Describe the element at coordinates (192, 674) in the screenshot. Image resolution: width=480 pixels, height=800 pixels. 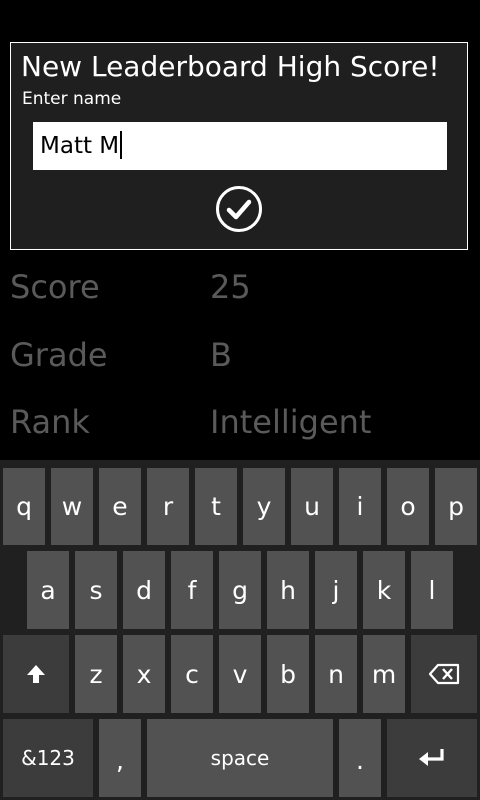
I see `key-c: c` at that location.